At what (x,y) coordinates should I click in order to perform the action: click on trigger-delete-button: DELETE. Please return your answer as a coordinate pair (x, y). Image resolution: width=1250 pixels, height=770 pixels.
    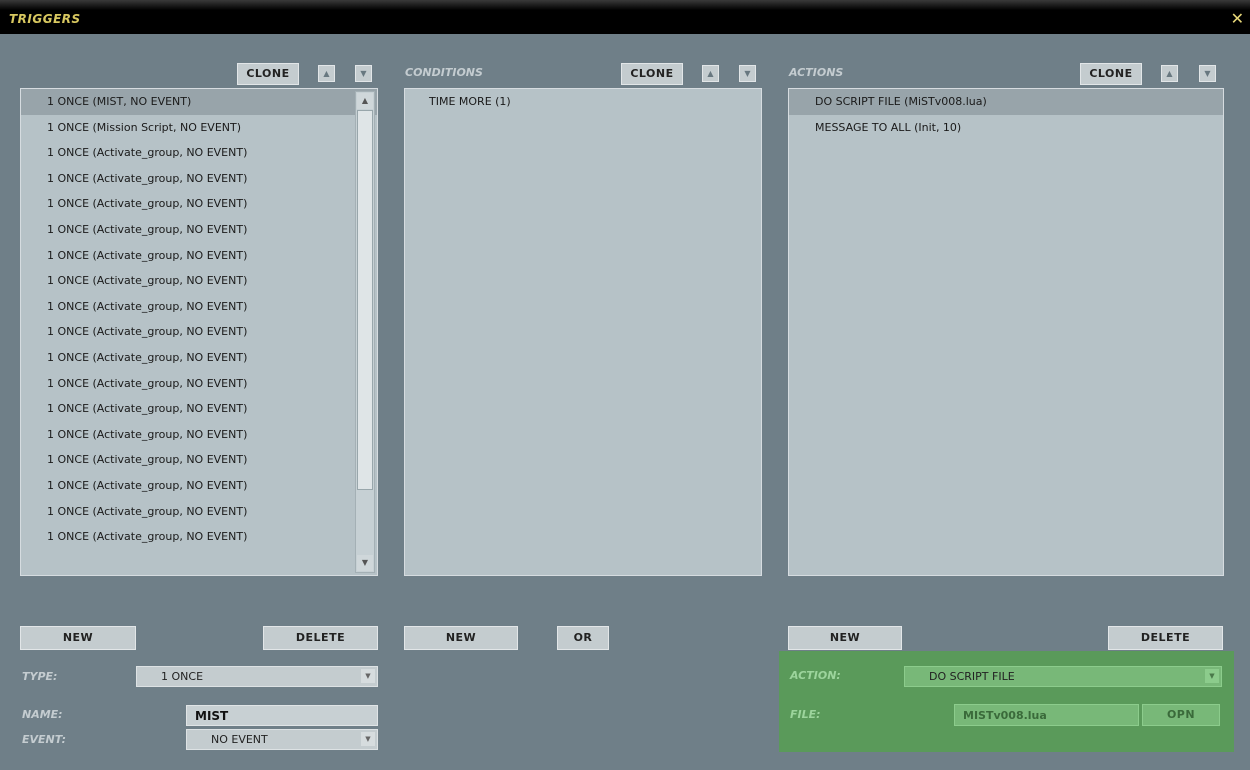
    Looking at the image, I should click on (320, 638).